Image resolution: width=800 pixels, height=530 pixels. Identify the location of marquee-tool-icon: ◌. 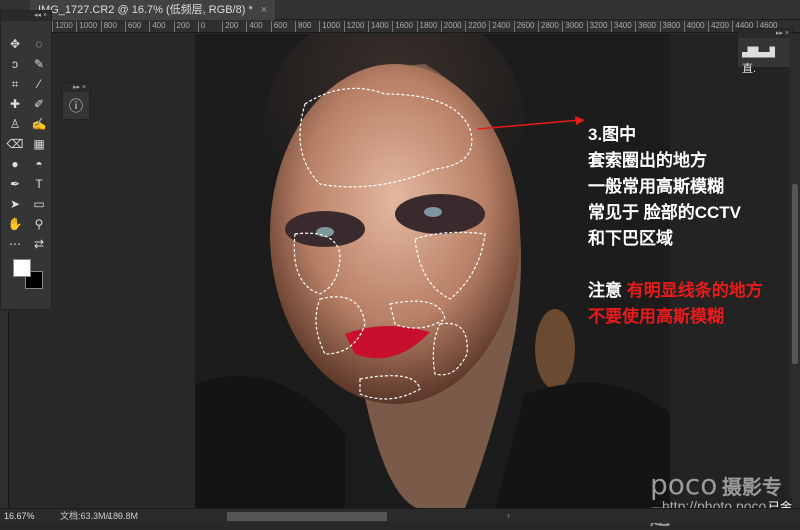
(39, 44).